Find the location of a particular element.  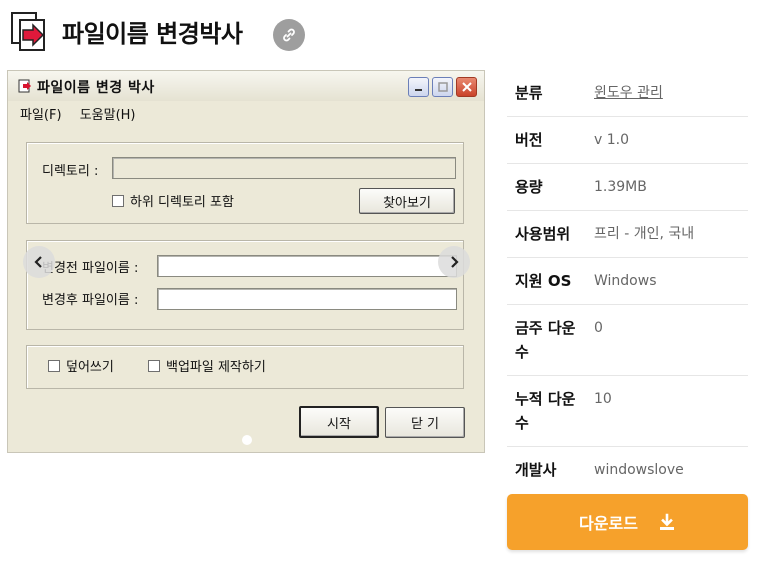

info-key: 버전 is located at coordinates (529, 140).